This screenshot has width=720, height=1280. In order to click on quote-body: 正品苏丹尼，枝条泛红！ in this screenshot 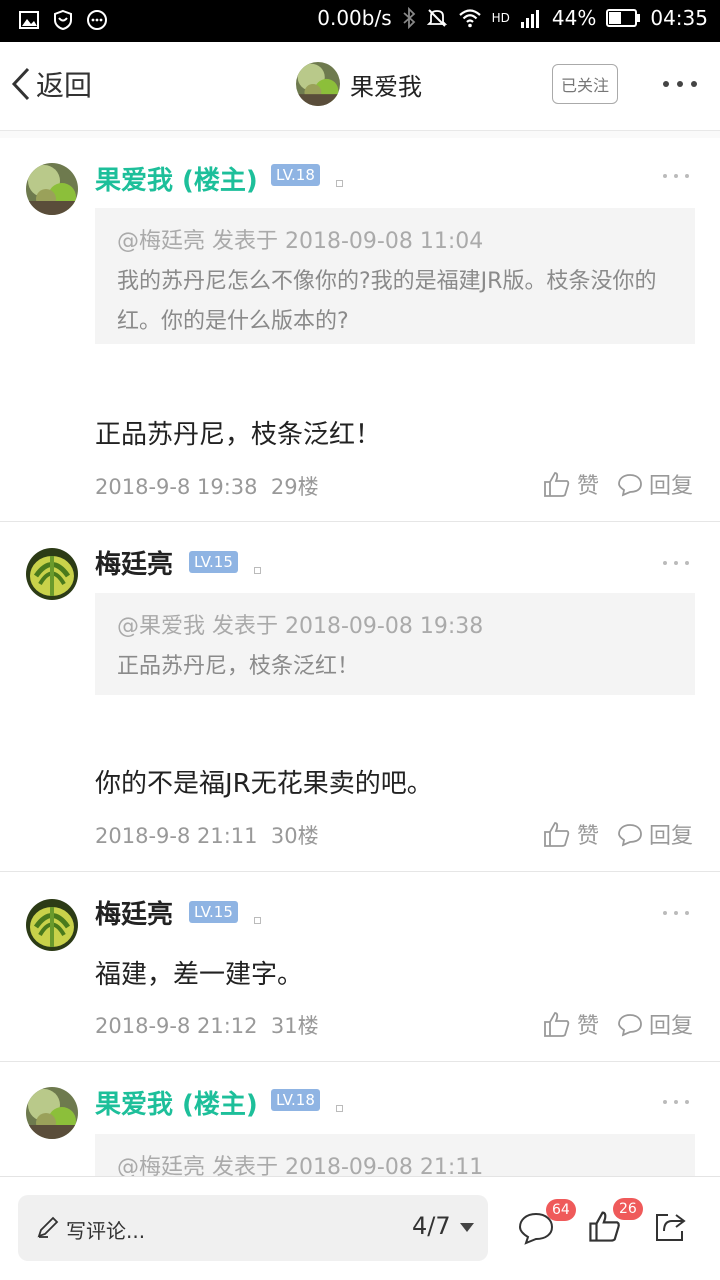, I will do `click(238, 666)`.